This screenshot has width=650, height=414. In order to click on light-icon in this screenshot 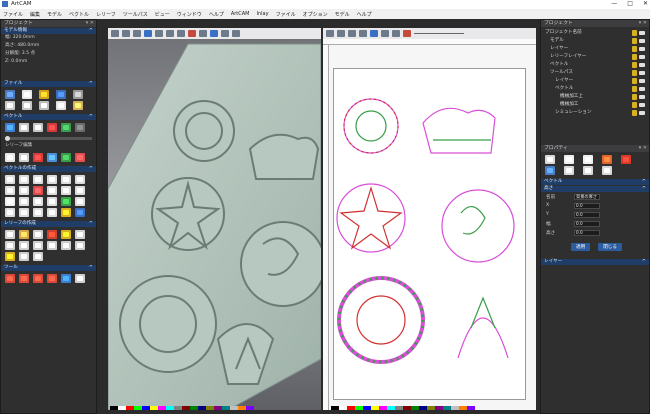, I will do `click(181, 33)`.